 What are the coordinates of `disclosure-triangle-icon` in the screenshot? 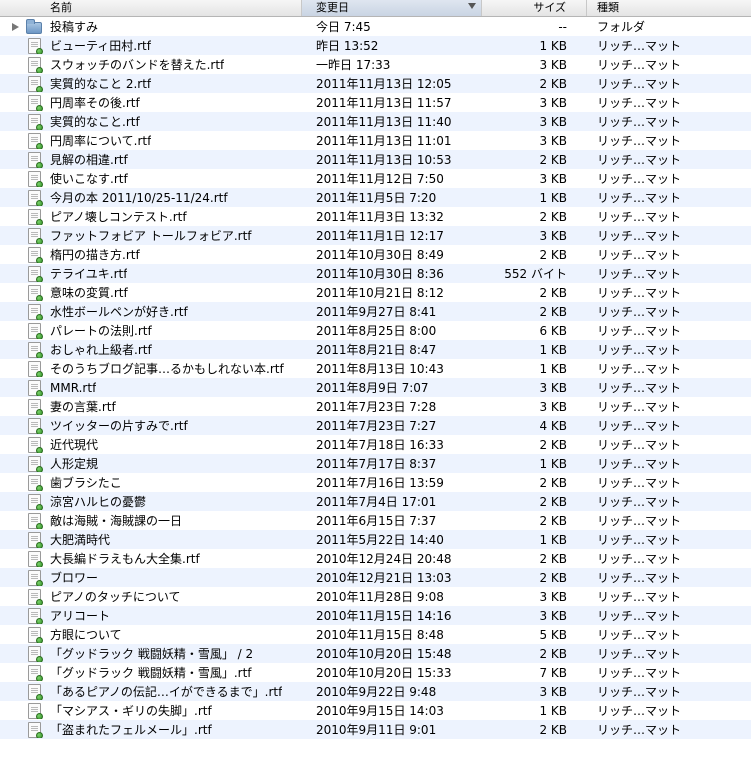 It's located at (15, 26).